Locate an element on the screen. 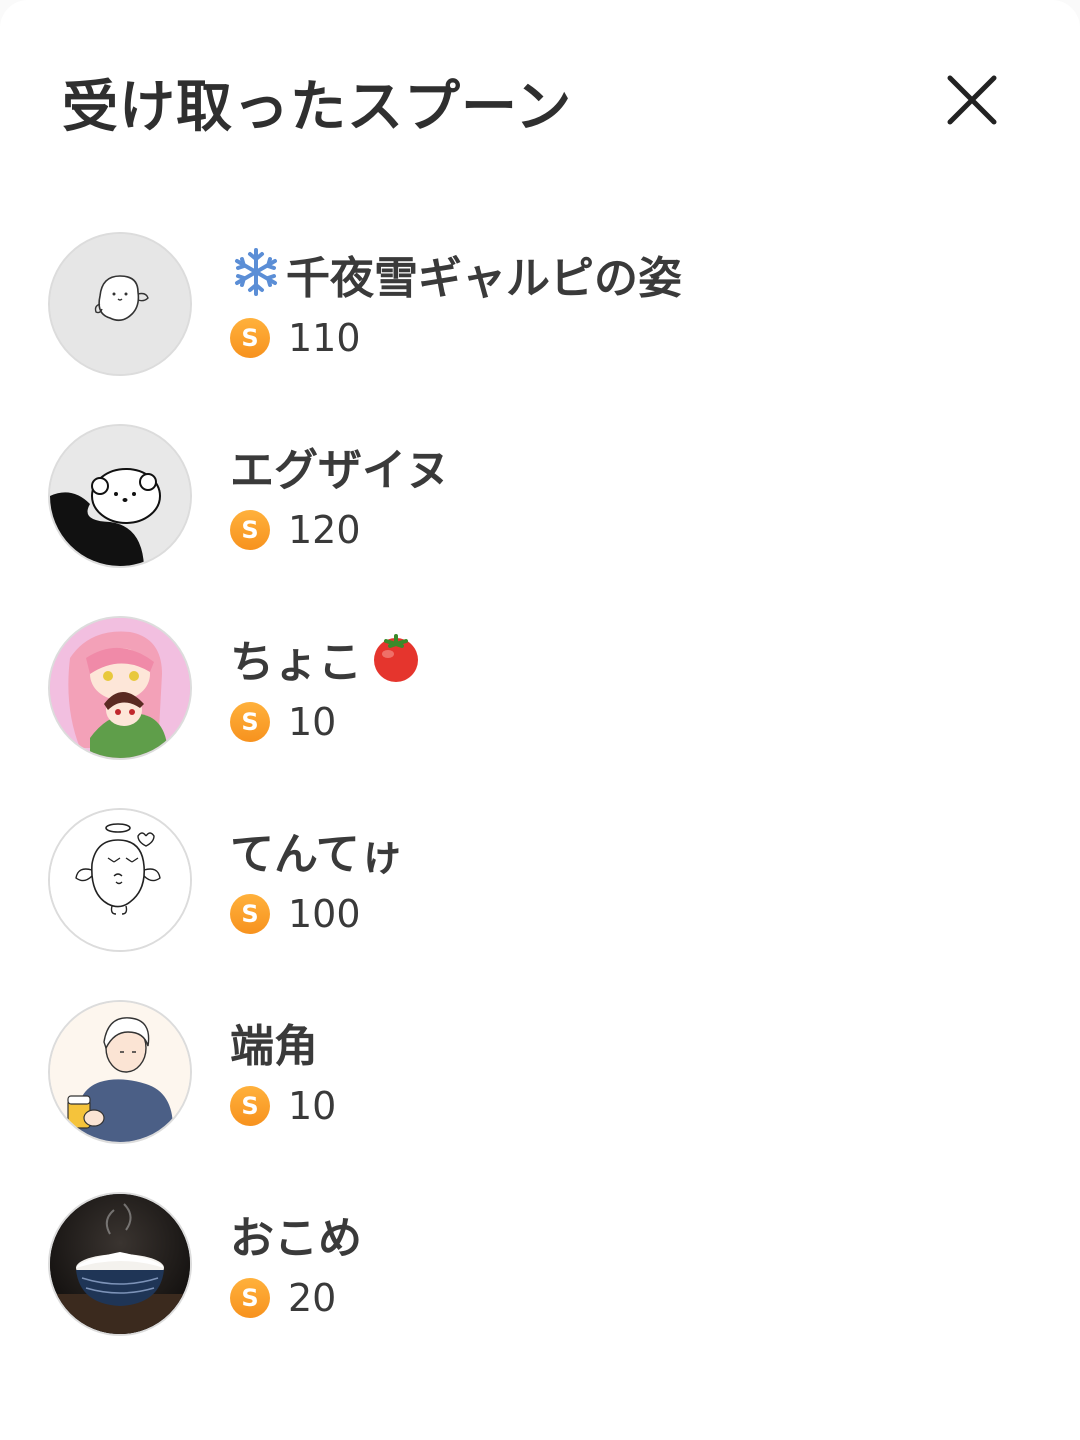 This screenshot has width=1080, height=1440. doodle-dog-avatar is located at coordinates (120, 496).